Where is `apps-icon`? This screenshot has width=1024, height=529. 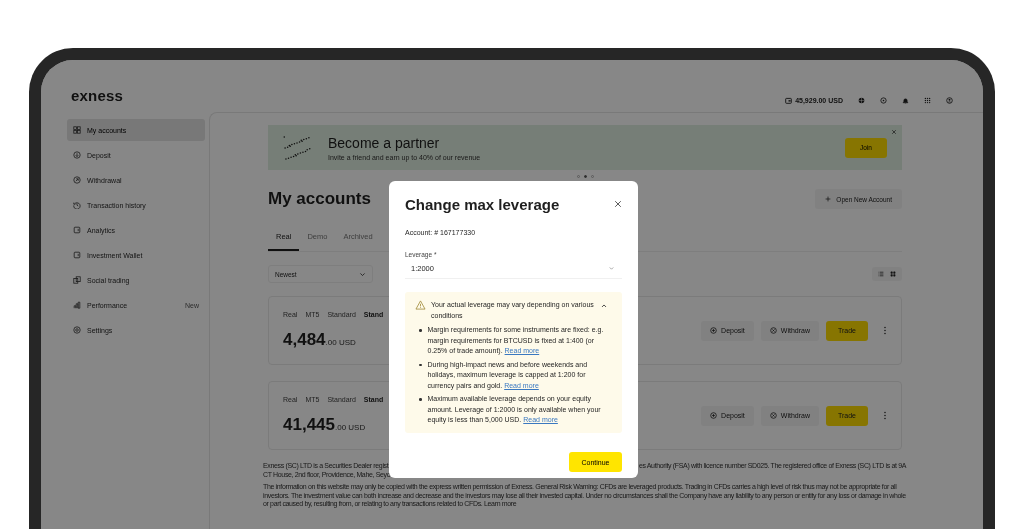 apps-icon is located at coordinates (927, 100).